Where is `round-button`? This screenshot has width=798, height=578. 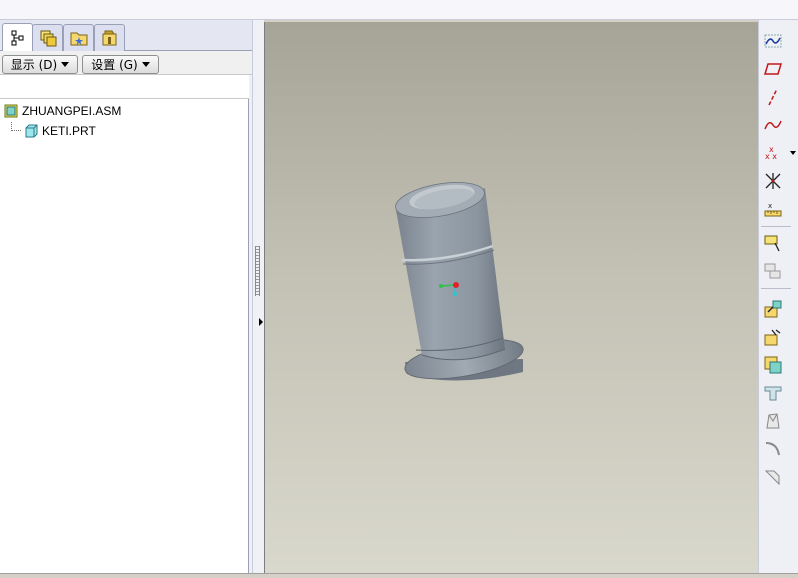 round-button is located at coordinates (773, 449).